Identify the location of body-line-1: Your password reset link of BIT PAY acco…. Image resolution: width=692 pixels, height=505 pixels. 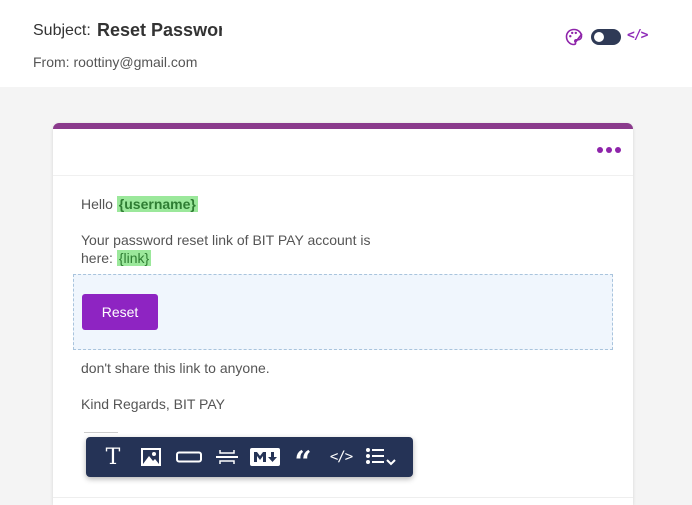
(226, 240).